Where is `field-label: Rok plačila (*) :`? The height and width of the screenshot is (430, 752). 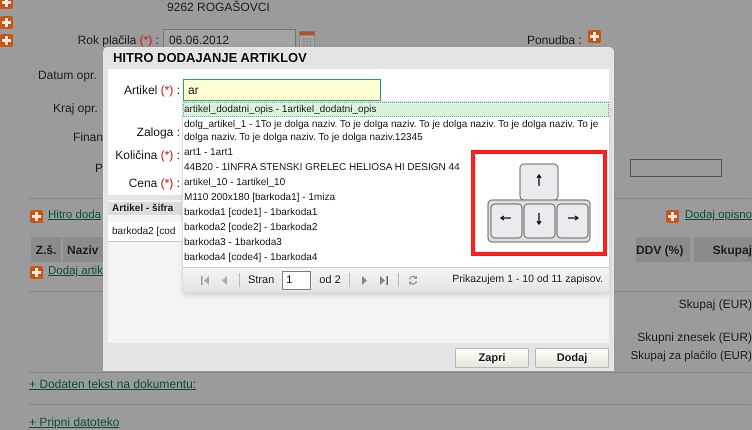 field-label: Rok plačila (*) : is located at coordinates (118, 40).